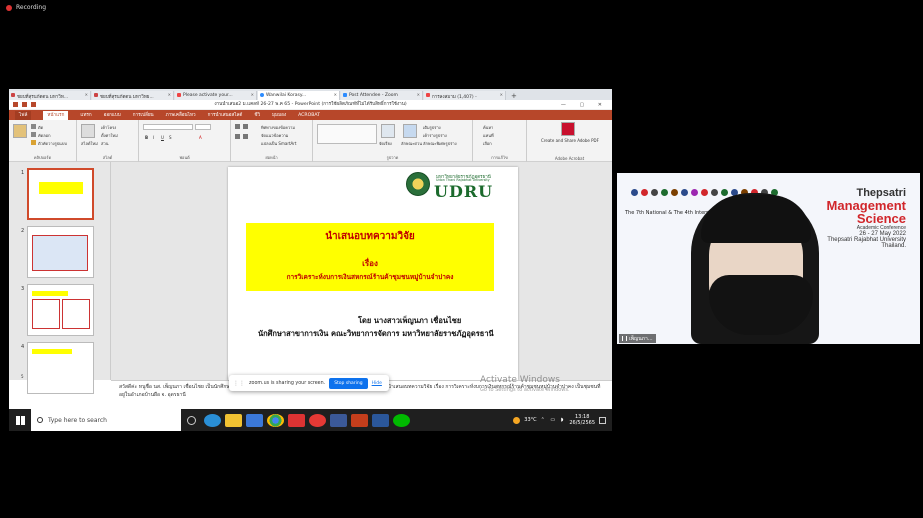 Image resolution: width=923 pixels, height=518 pixels. I want to click on tray-icons: ⌃ ▭ ◗, so click(553, 420).